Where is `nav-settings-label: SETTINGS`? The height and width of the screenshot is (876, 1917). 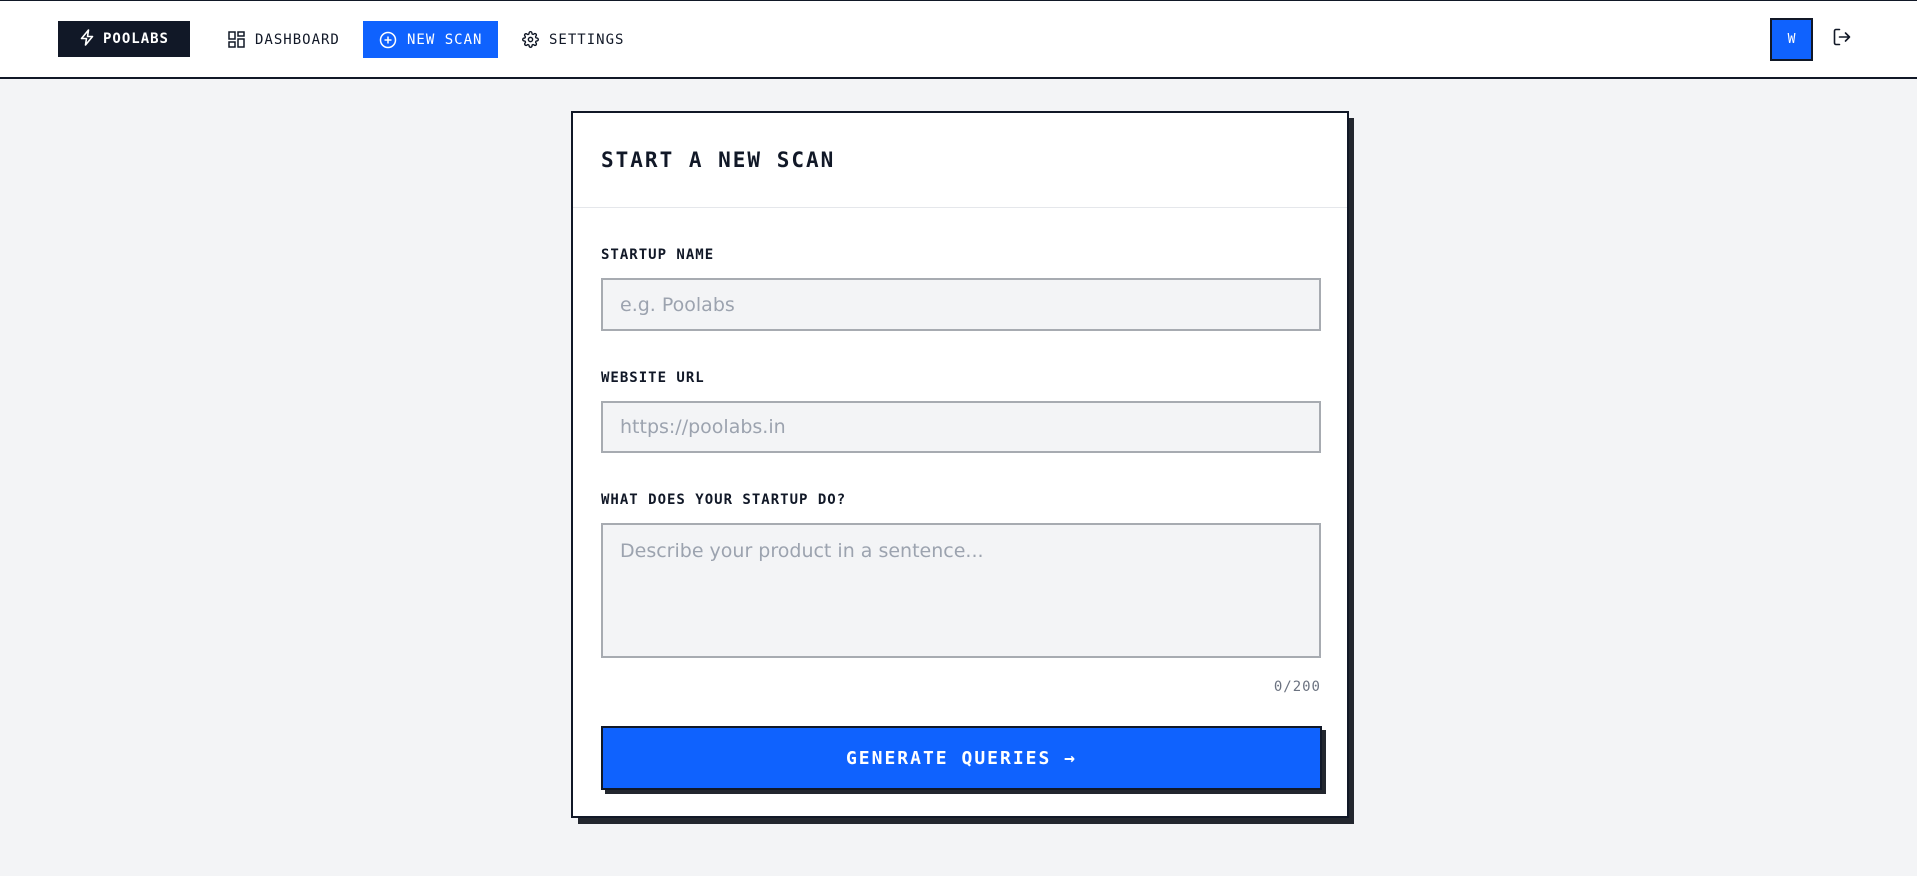 nav-settings-label: SETTINGS is located at coordinates (587, 39).